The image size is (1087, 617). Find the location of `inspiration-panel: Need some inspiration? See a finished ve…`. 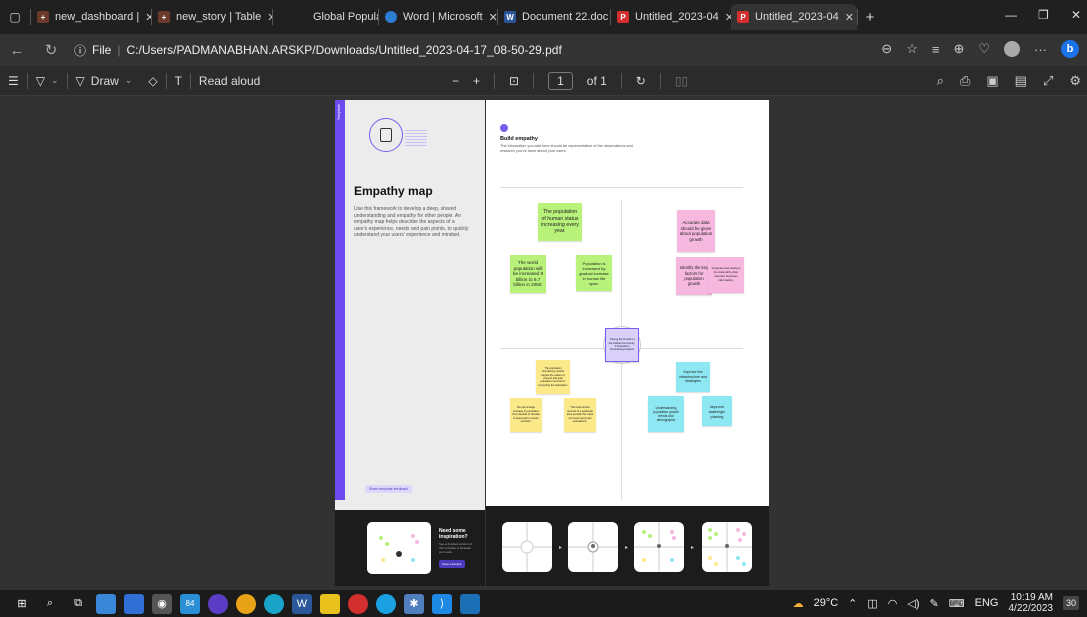

inspiration-panel: Need some inspiration? See a finished ve… is located at coordinates (410, 548).